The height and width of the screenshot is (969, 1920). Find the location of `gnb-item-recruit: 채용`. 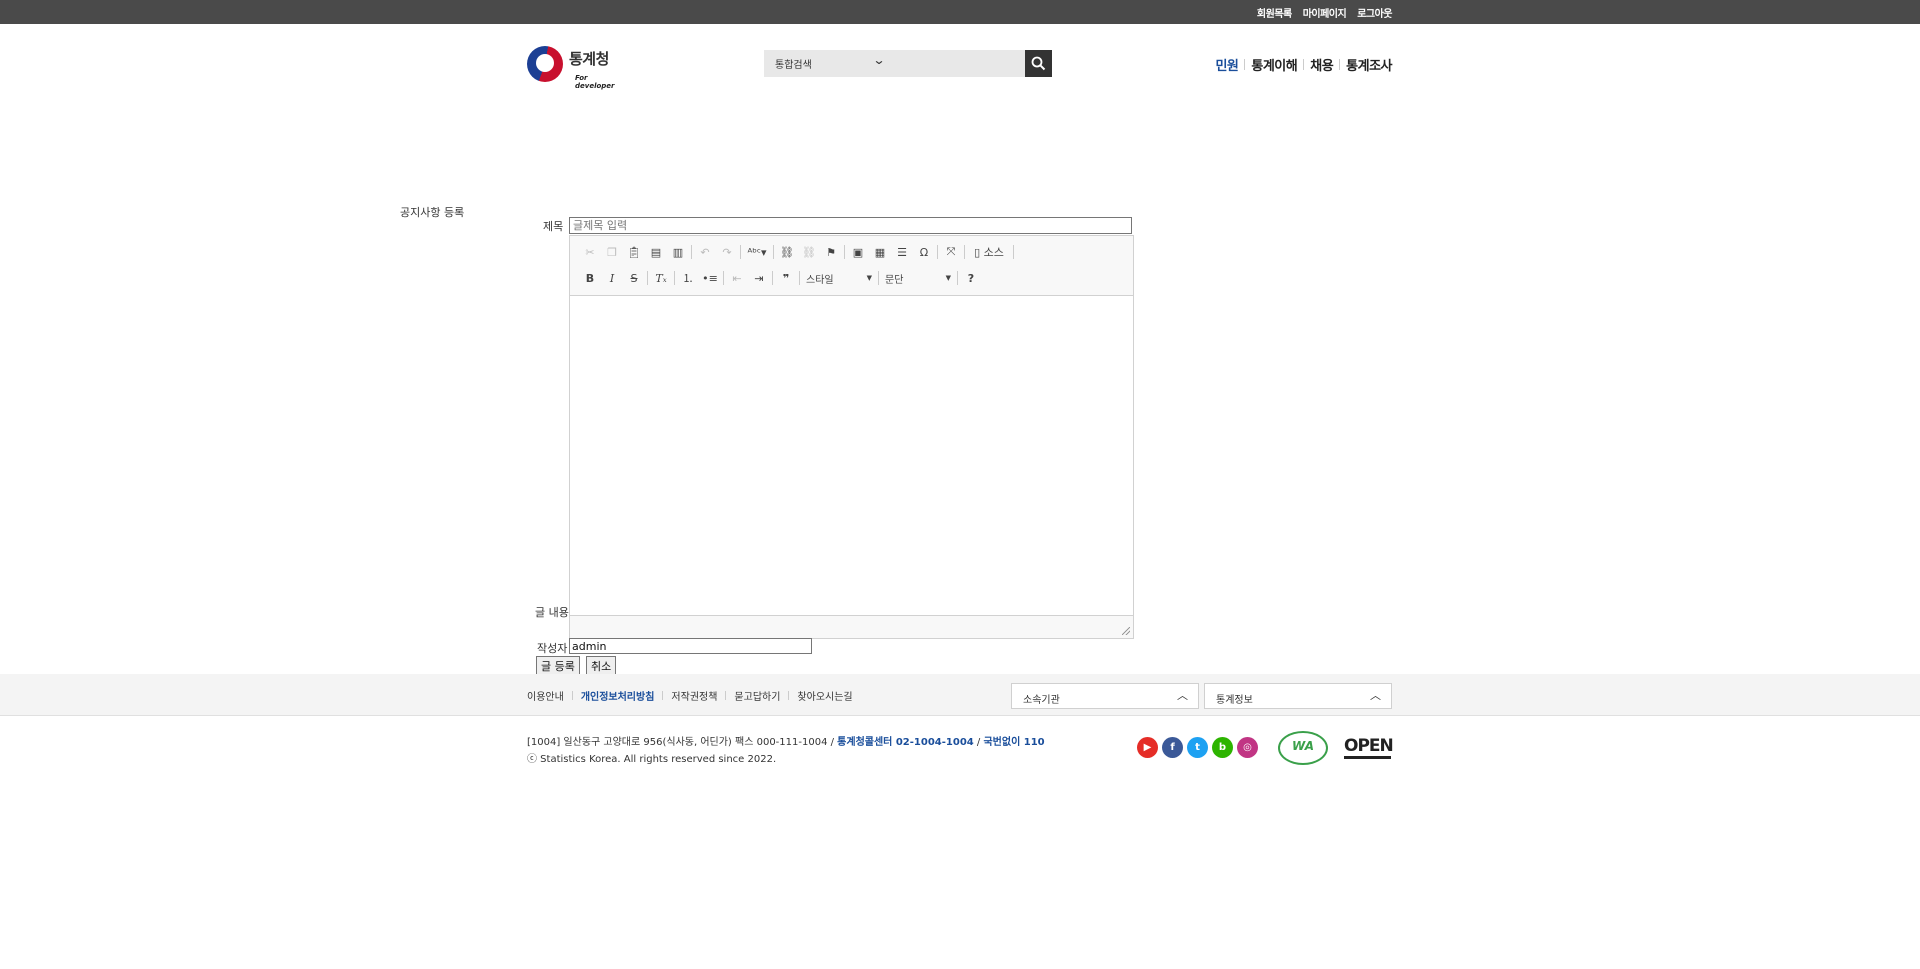

gnb-item-recruit: 채용 is located at coordinates (1321, 64).